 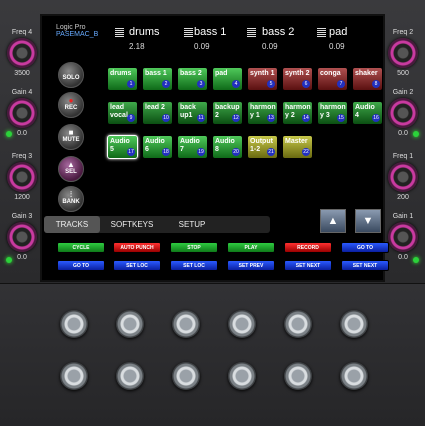 I want to click on track-label: lead vocal, so click(x=119, y=111).